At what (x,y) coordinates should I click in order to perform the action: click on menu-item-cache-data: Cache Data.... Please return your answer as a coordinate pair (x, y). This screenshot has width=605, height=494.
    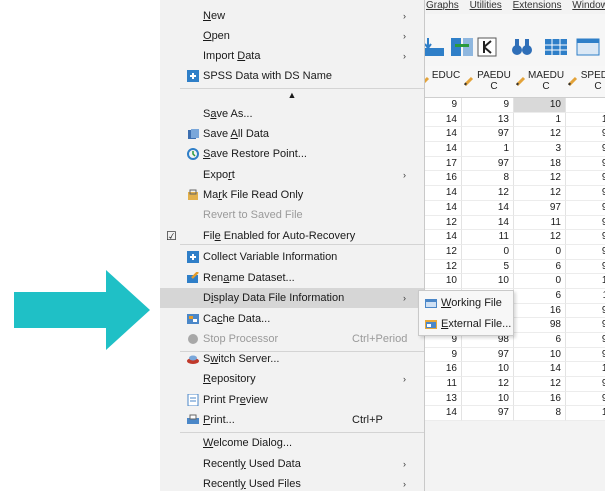
    Looking at the image, I should click on (292, 319).